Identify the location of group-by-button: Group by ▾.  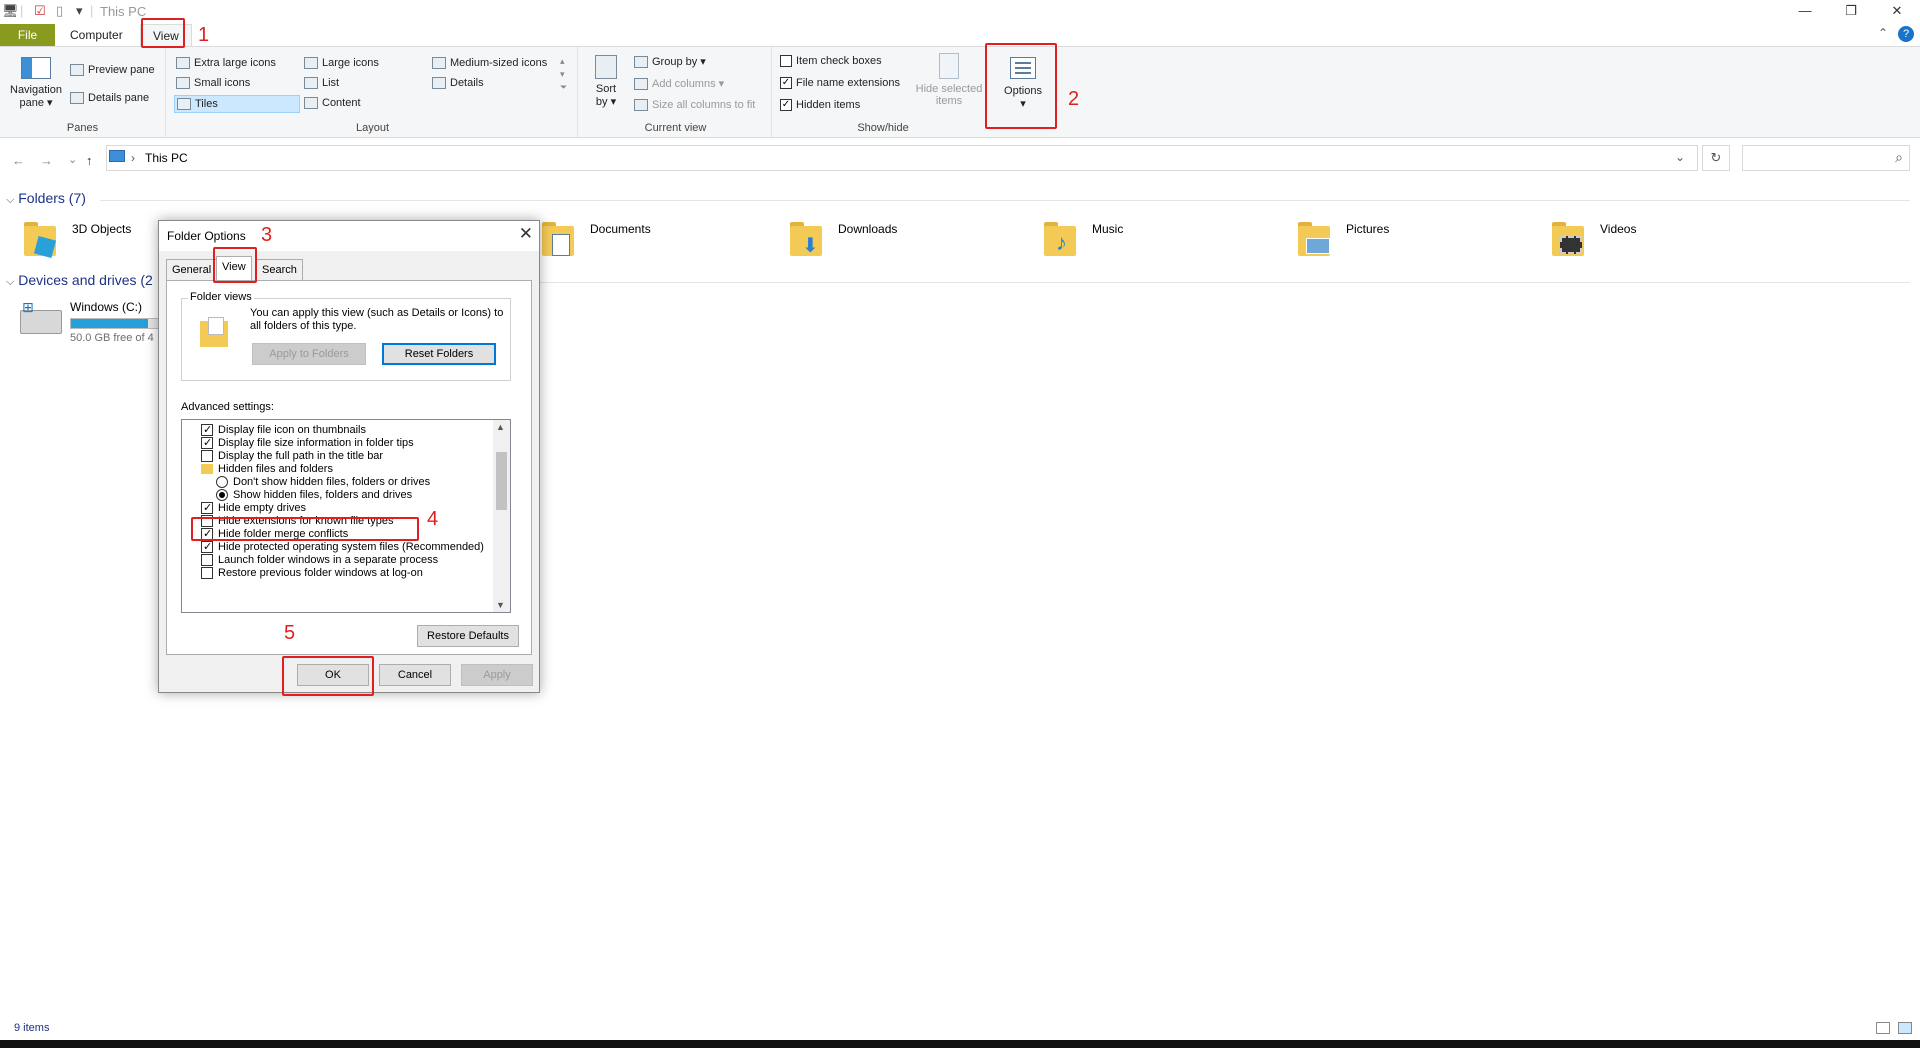
(670, 61).